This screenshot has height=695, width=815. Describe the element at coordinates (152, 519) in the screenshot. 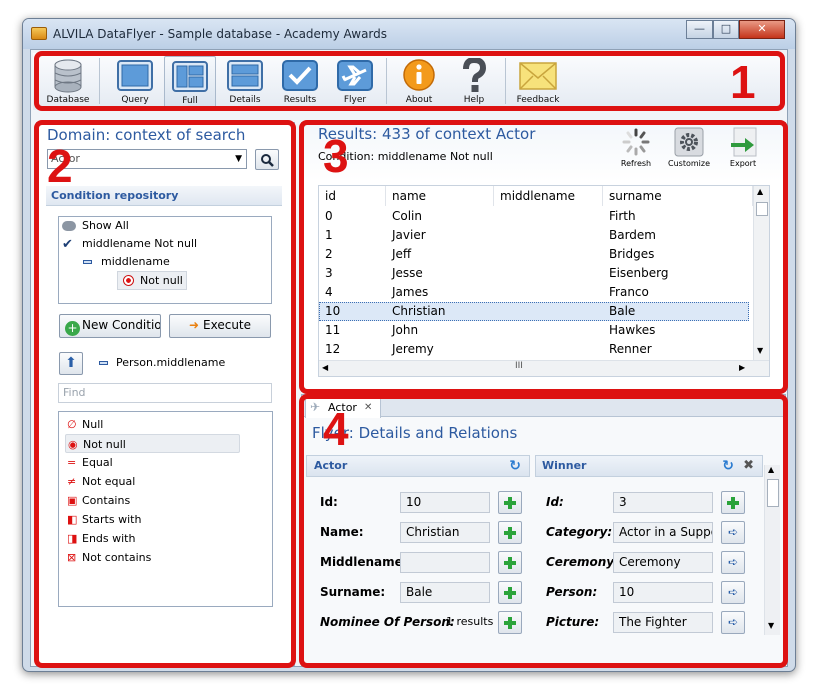

I see `operator-item: ◧ Starts with` at that location.